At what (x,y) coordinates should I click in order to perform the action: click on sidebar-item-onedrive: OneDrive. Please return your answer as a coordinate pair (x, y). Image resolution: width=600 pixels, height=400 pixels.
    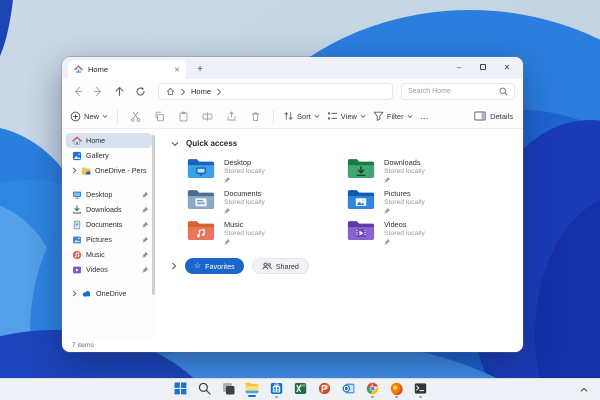
    Looking at the image, I should click on (109, 293).